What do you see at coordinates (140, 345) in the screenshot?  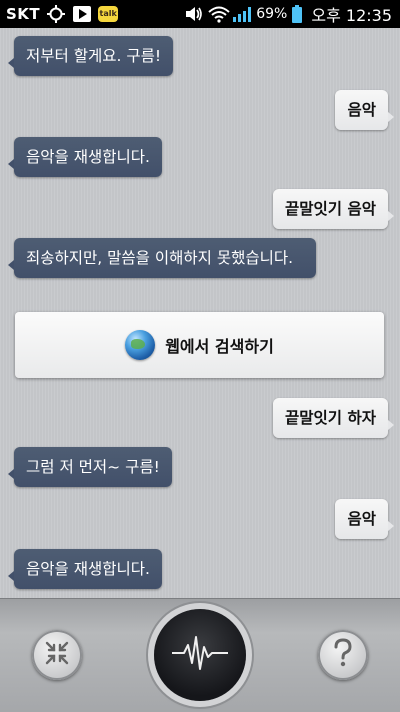 I see `globe-icon` at bounding box center [140, 345].